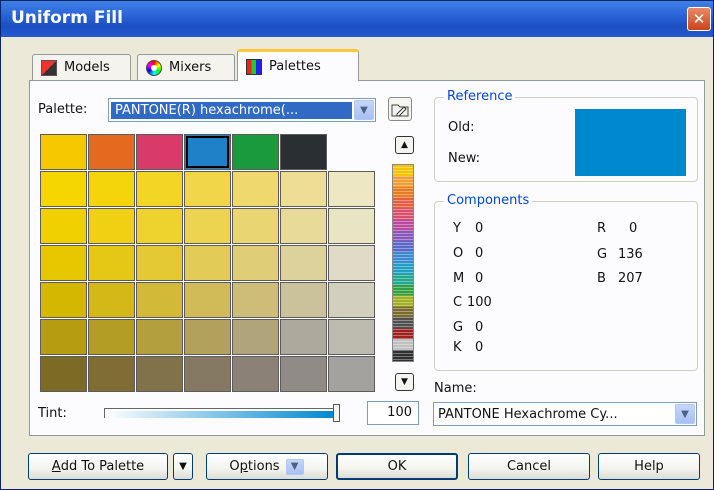  Describe the element at coordinates (298, 65) in the screenshot. I see `tab-palettes: Palettes` at that location.